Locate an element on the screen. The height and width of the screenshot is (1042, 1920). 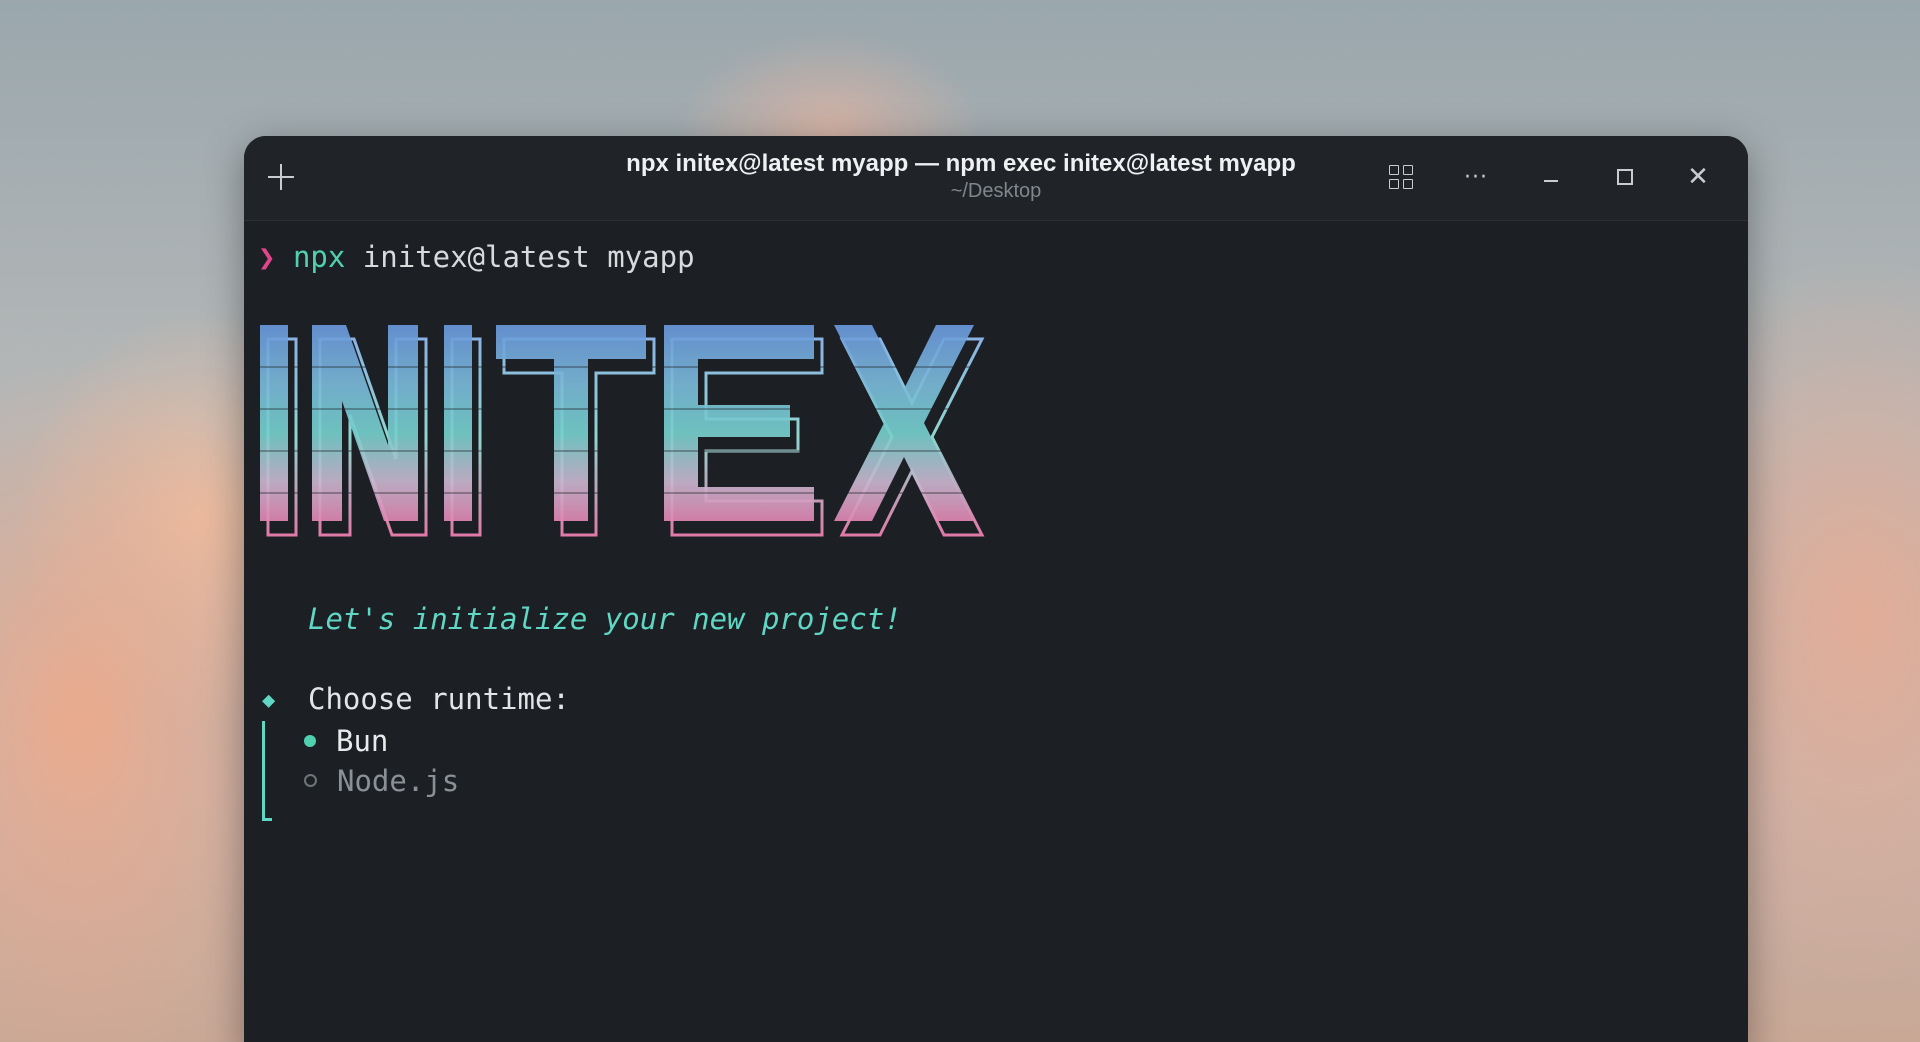
option-nodejs: Node.js is located at coordinates (381, 781).